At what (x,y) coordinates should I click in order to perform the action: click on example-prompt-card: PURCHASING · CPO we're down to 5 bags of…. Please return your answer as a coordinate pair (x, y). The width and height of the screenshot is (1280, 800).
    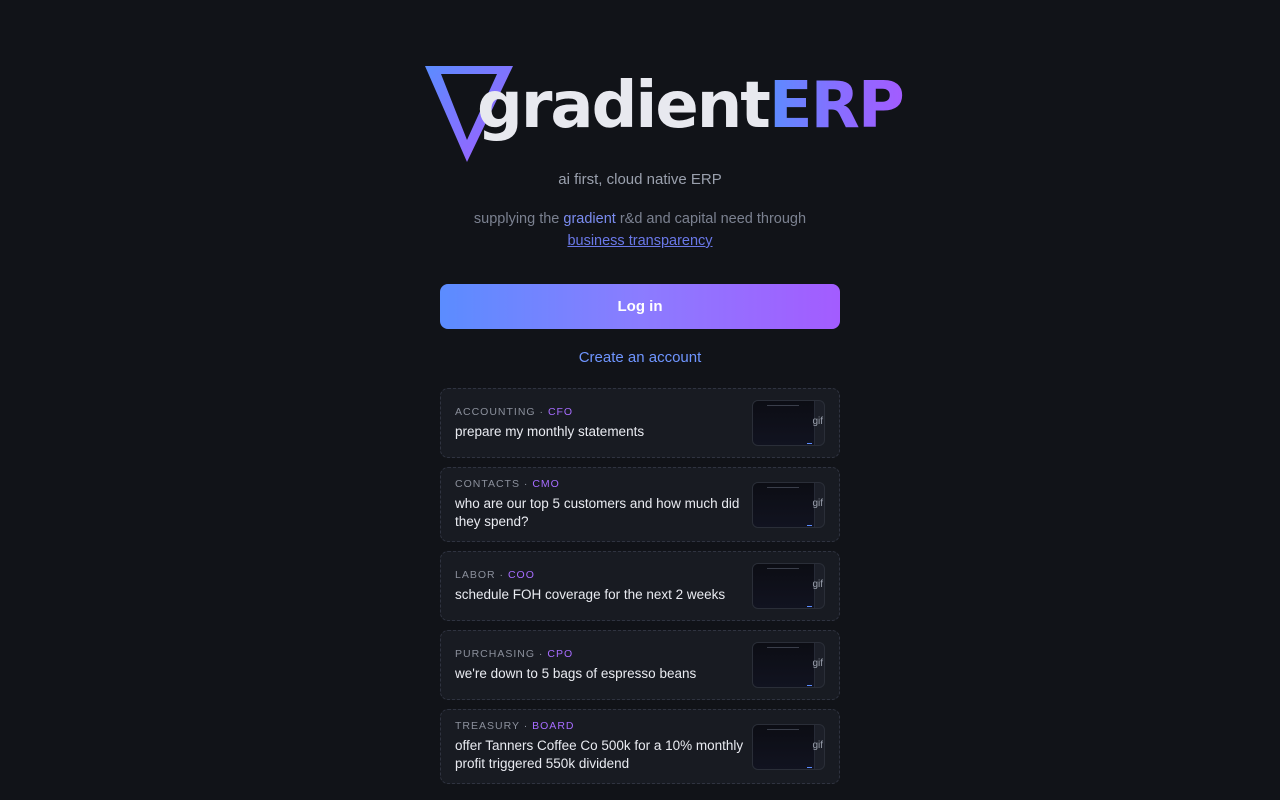
    Looking at the image, I should click on (640, 665).